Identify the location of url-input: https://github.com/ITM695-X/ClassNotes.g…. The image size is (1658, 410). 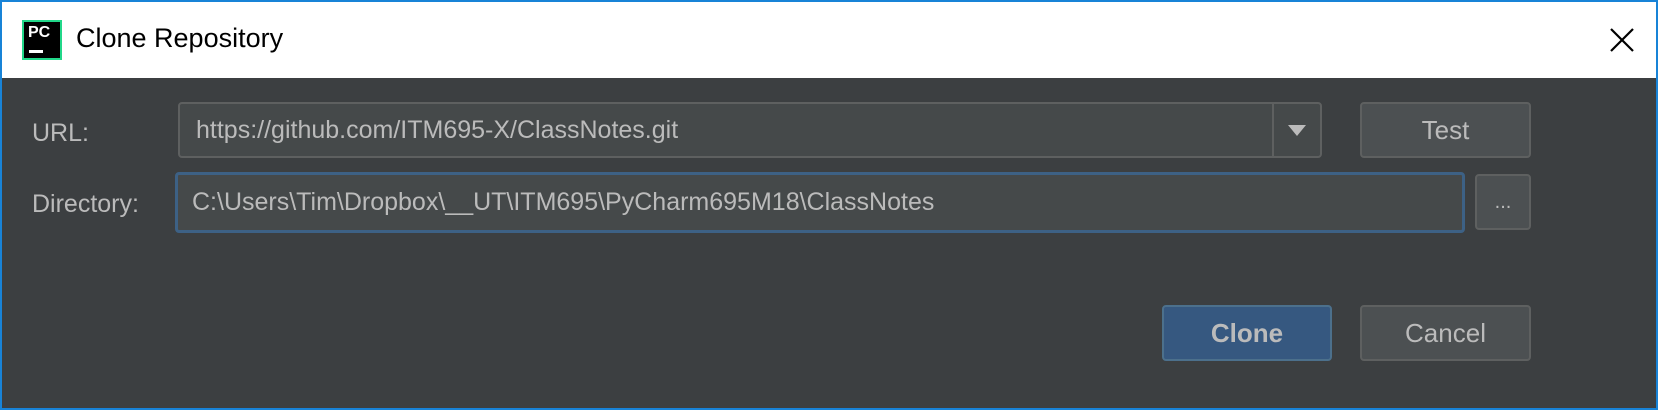
(437, 130).